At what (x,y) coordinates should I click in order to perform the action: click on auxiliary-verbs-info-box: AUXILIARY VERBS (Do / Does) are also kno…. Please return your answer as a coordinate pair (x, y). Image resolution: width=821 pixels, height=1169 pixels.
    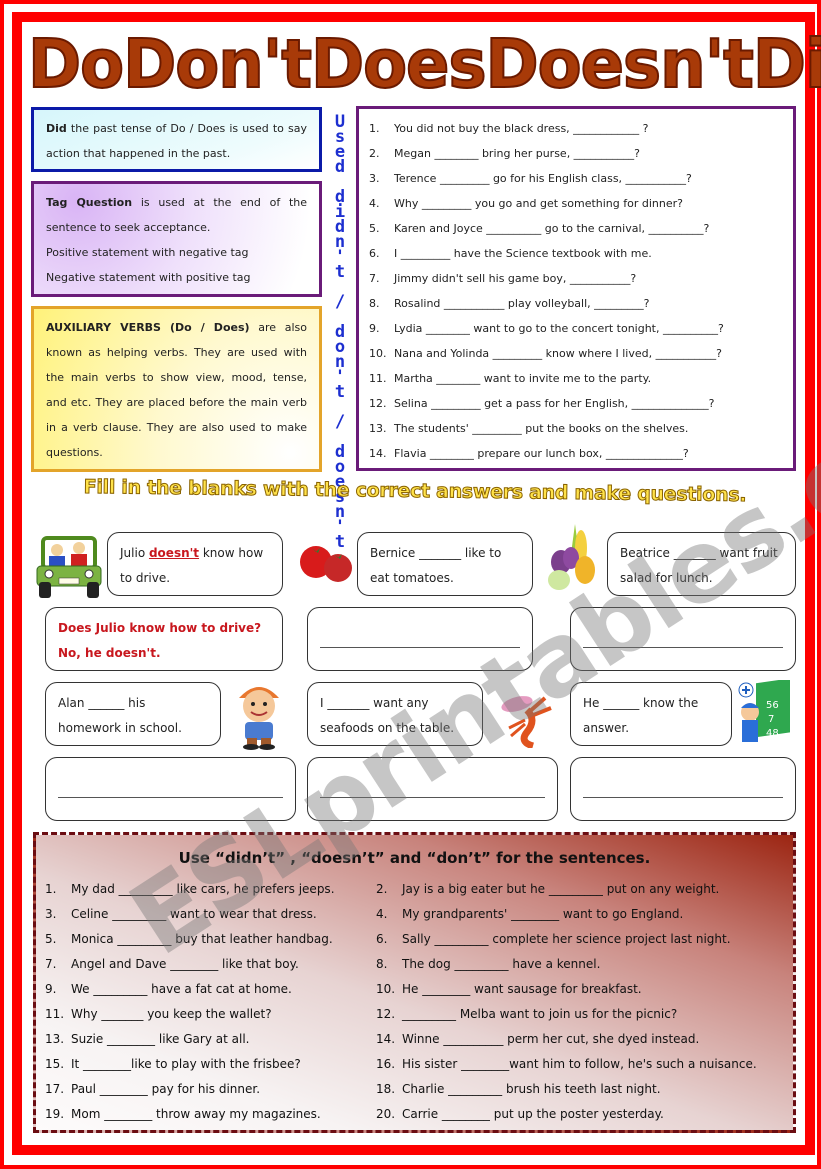
    Looking at the image, I should click on (176, 389).